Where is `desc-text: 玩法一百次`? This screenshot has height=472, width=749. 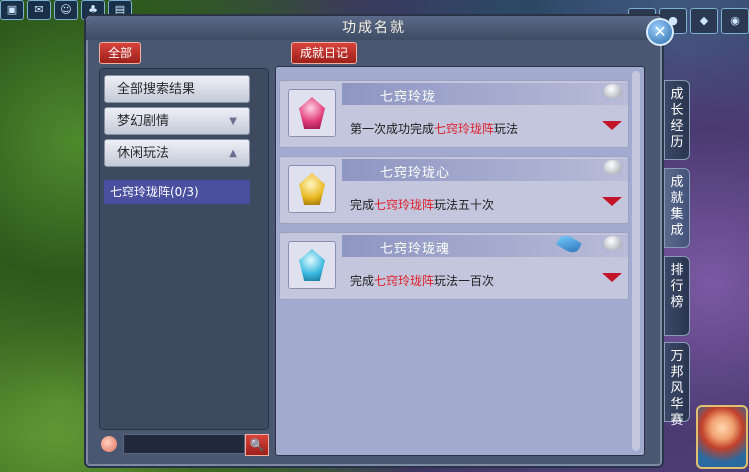 desc-text: 玩法一百次 is located at coordinates (464, 281).